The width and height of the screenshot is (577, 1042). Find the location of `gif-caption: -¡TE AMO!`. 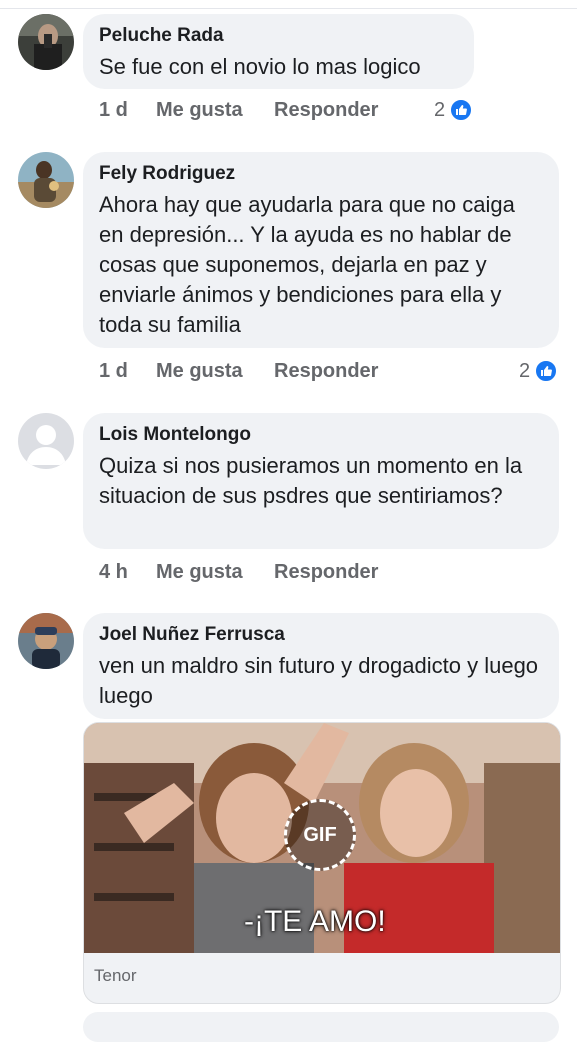

gif-caption: -¡TE AMO! is located at coordinates (315, 921).